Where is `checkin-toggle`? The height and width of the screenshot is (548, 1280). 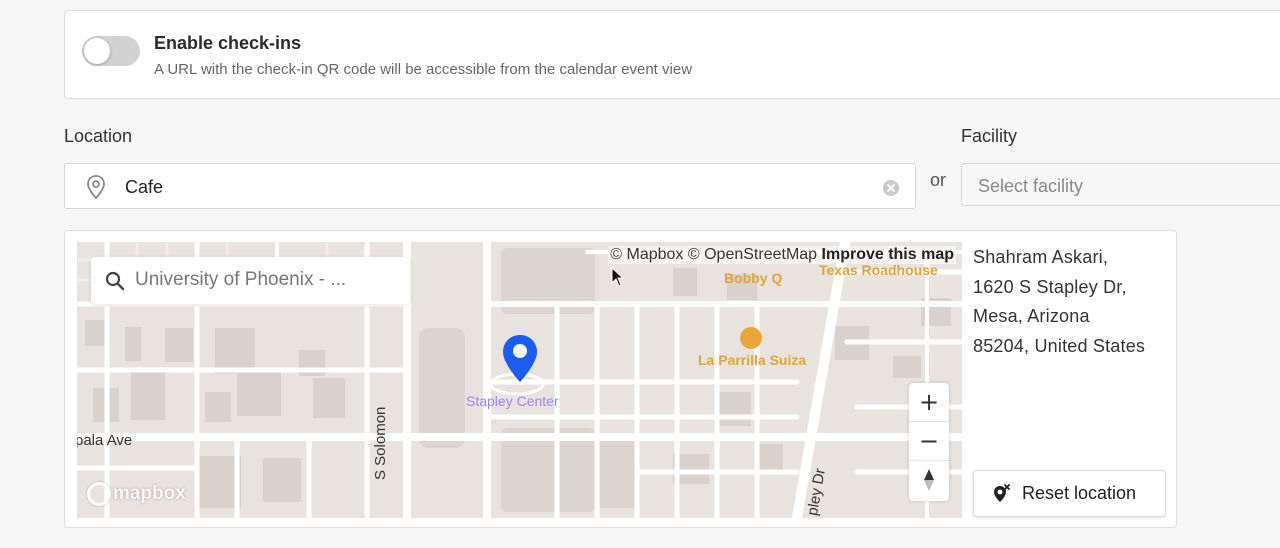 checkin-toggle is located at coordinates (111, 51).